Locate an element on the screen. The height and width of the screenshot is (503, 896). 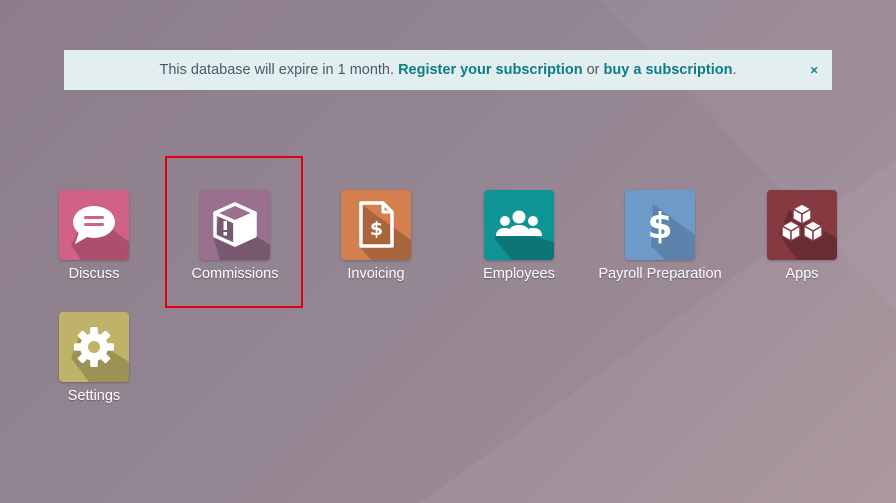
chat-bubble-icon is located at coordinates (94, 225).